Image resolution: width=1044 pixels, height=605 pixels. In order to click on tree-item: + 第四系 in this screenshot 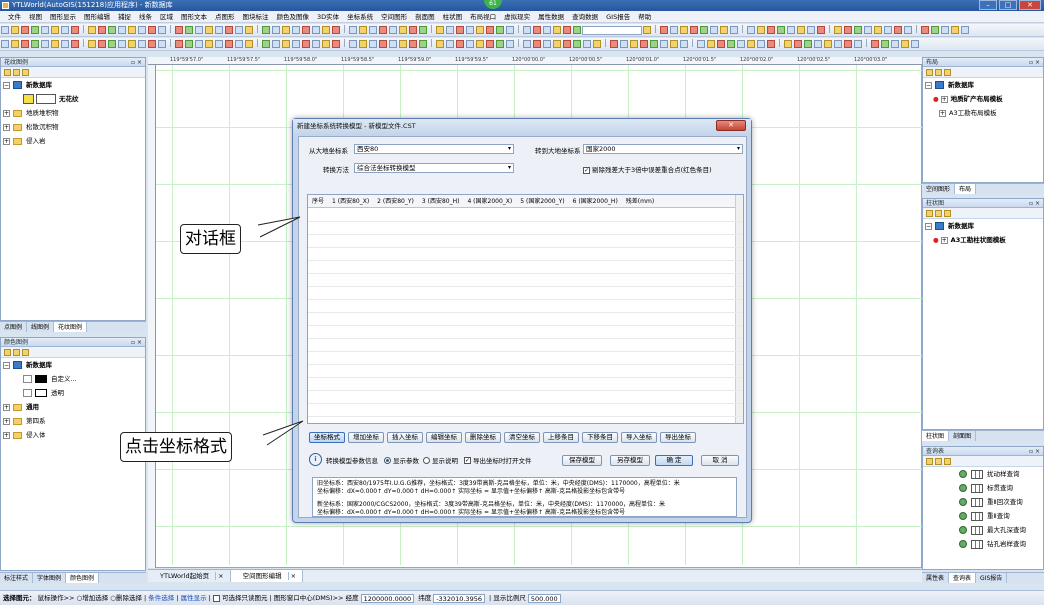, I will do `click(74, 421)`.